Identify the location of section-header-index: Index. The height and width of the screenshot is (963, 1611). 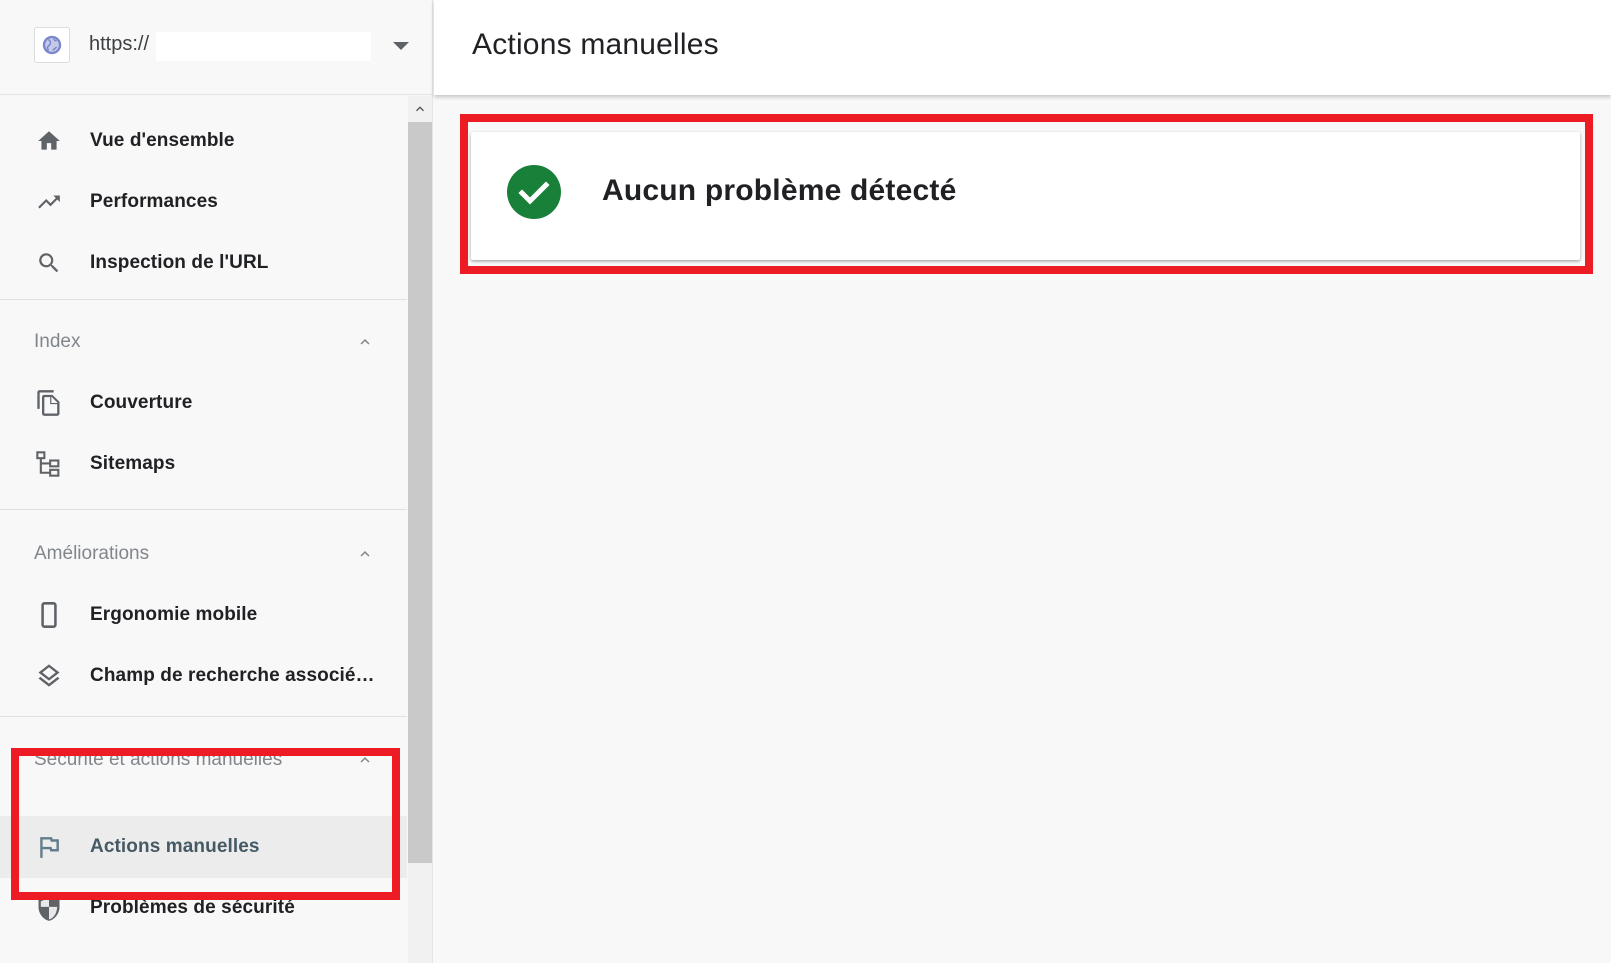
(203, 343).